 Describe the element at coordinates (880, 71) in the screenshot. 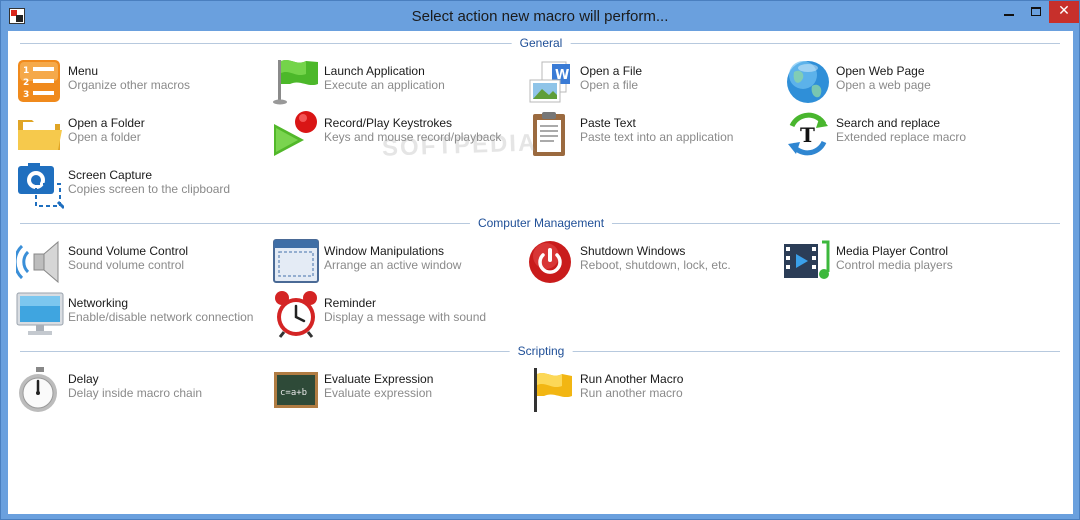

I see `action-label: Open Web Page` at that location.